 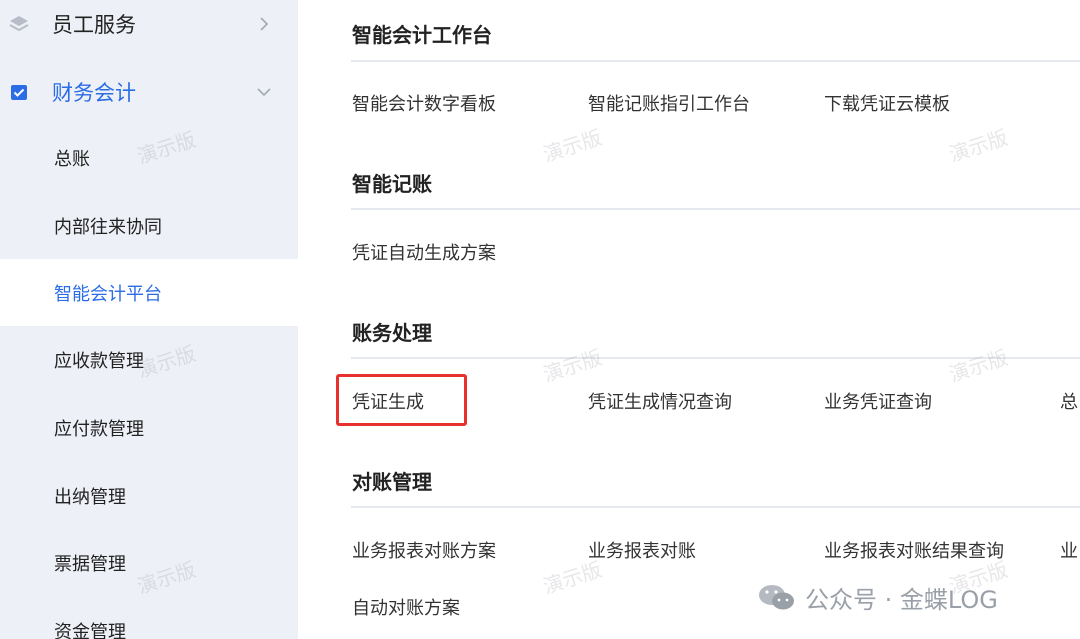 I want to click on link-reconcile-result-query: 业务报表对账结果查询, so click(x=914, y=550).